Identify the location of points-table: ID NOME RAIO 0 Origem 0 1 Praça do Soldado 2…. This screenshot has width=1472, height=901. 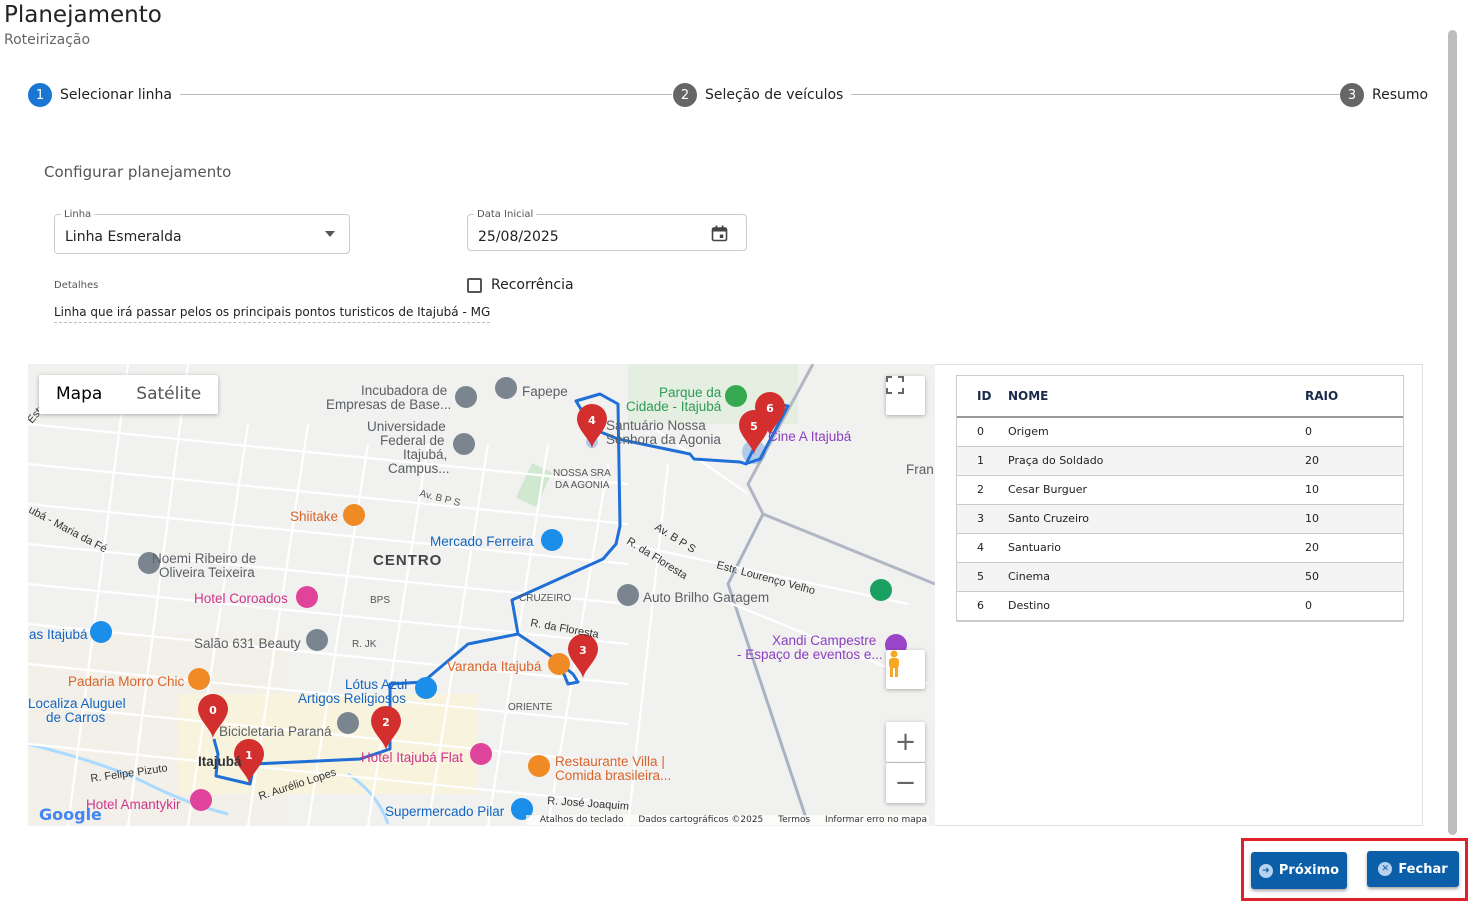
(1180, 498).